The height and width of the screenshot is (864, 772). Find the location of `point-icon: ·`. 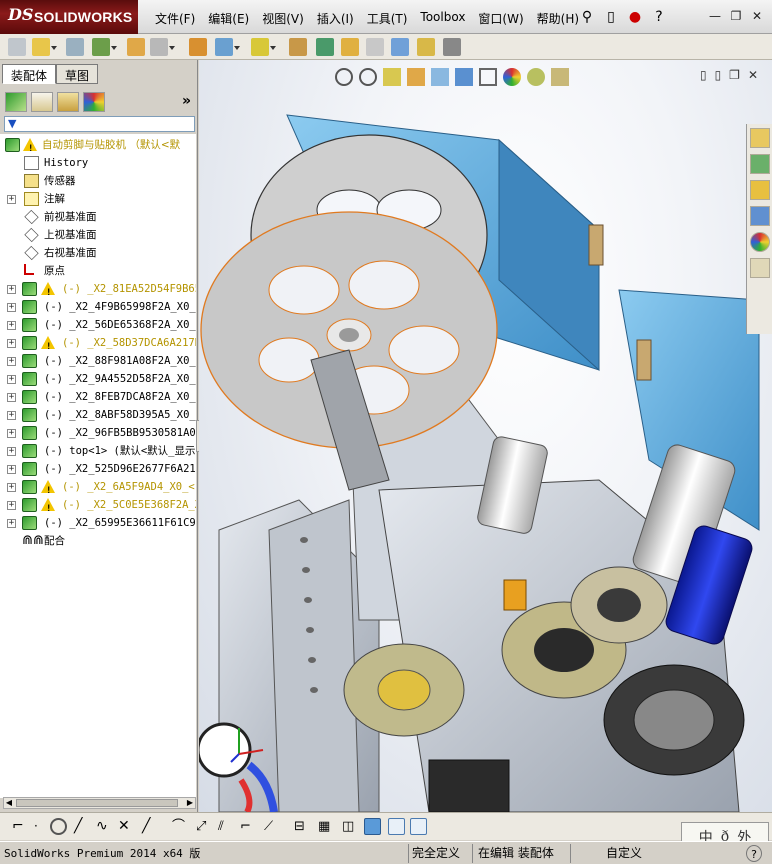

point-icon: · is located at coordinates (42, 826).